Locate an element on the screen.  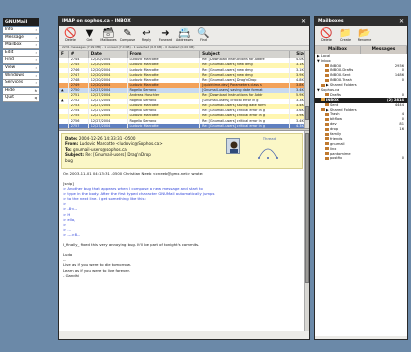
menu-item-mailbox: Mailbox › is located at coordinates (21, 46).